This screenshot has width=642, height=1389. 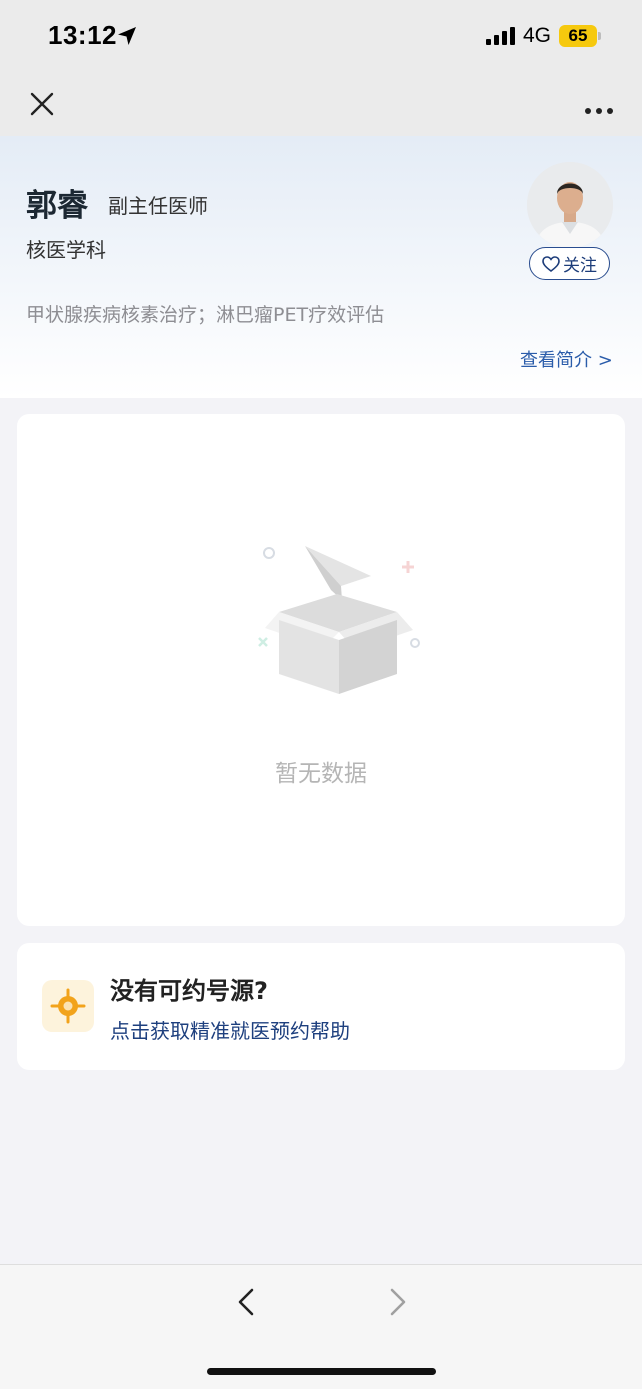 I want to click on empty-box-icon, so click(x=335, y=624).